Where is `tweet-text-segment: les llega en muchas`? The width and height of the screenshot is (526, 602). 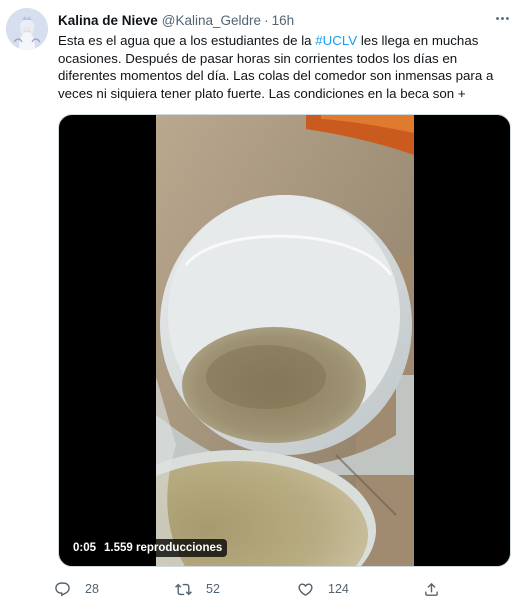 tweet-text-segment: les llega en muchas is located at coordinates (418, 40).